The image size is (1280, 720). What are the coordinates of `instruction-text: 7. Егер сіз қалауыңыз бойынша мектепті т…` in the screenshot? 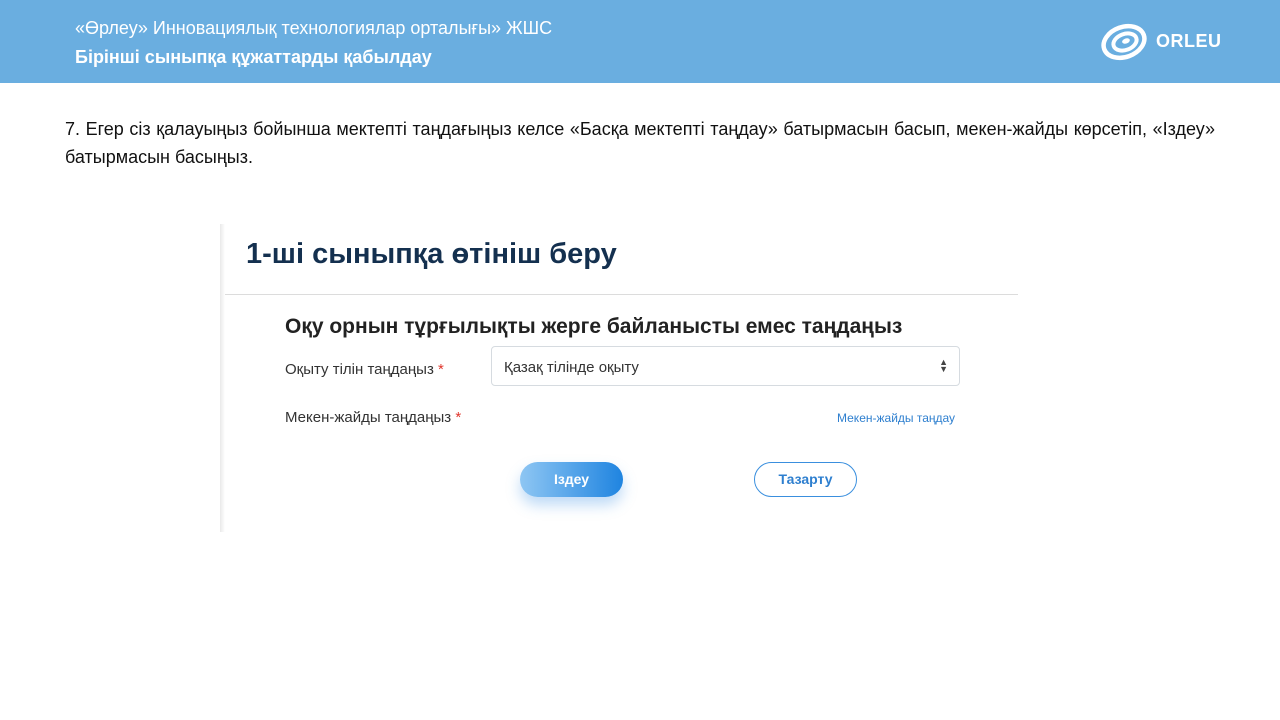 It's located at (640, 143).